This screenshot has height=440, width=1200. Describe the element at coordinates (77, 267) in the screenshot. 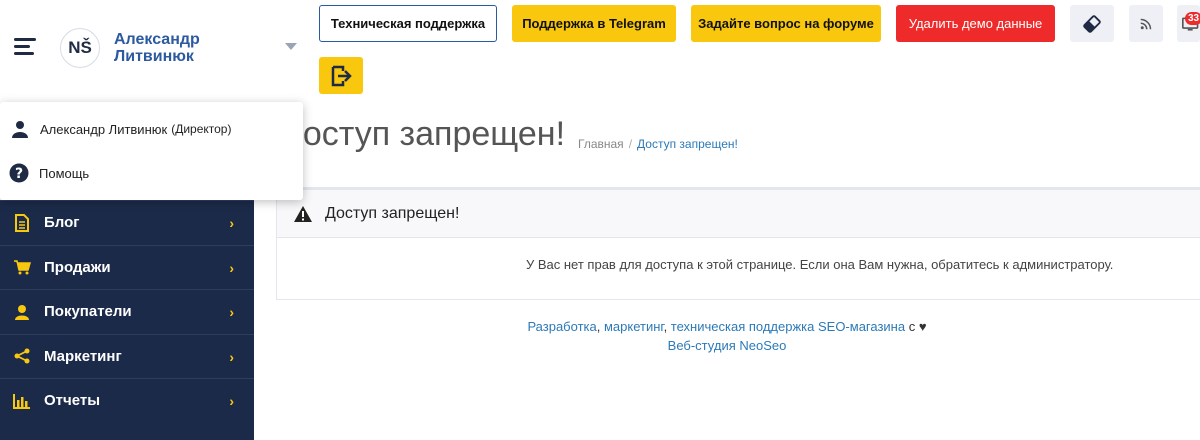

I see `sidebar-item-label: Продажи` at that location.